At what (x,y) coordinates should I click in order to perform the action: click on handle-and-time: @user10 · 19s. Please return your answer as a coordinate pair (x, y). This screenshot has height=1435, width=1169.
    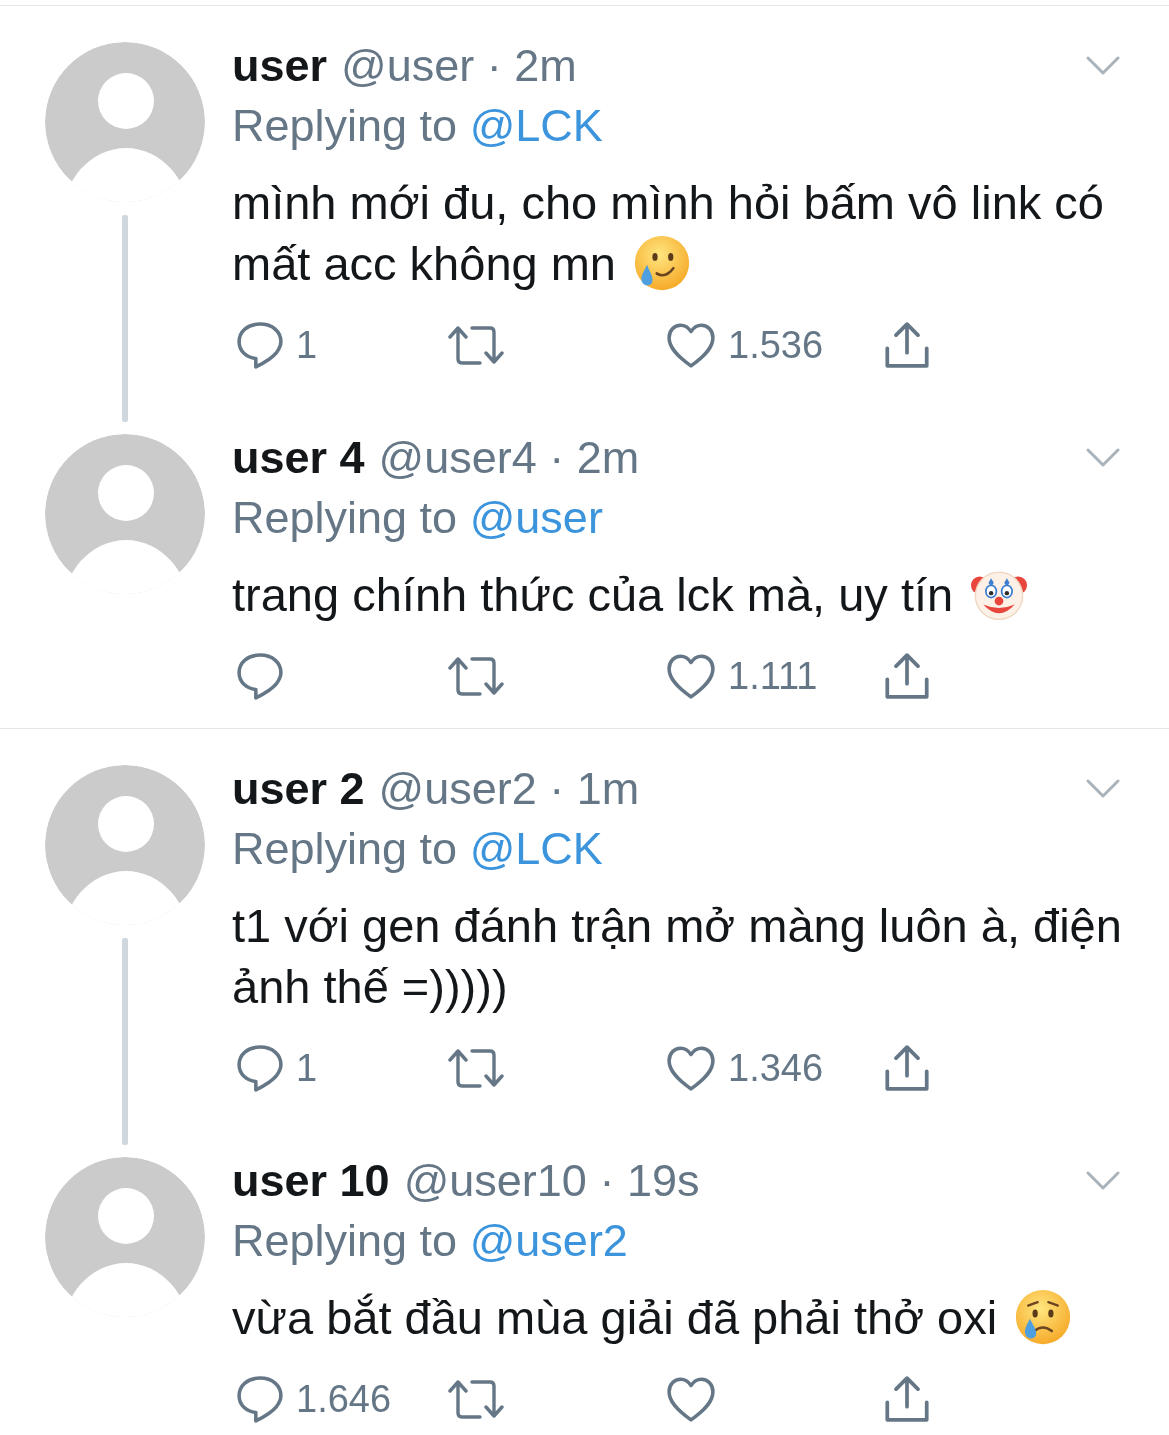
    Looking at the image, I should click on (551, 1181).